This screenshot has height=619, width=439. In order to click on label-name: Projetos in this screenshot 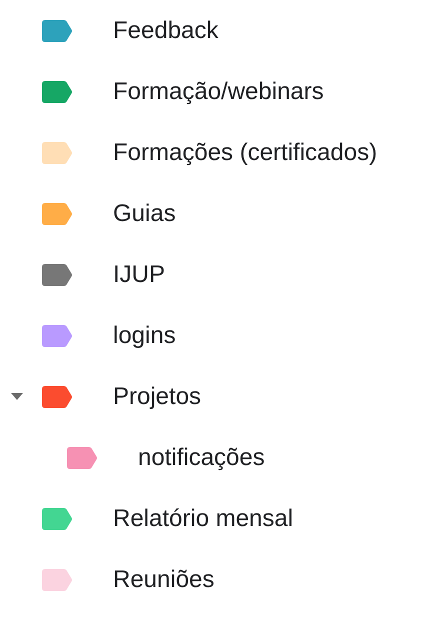, I will do `click(157, 396)`.